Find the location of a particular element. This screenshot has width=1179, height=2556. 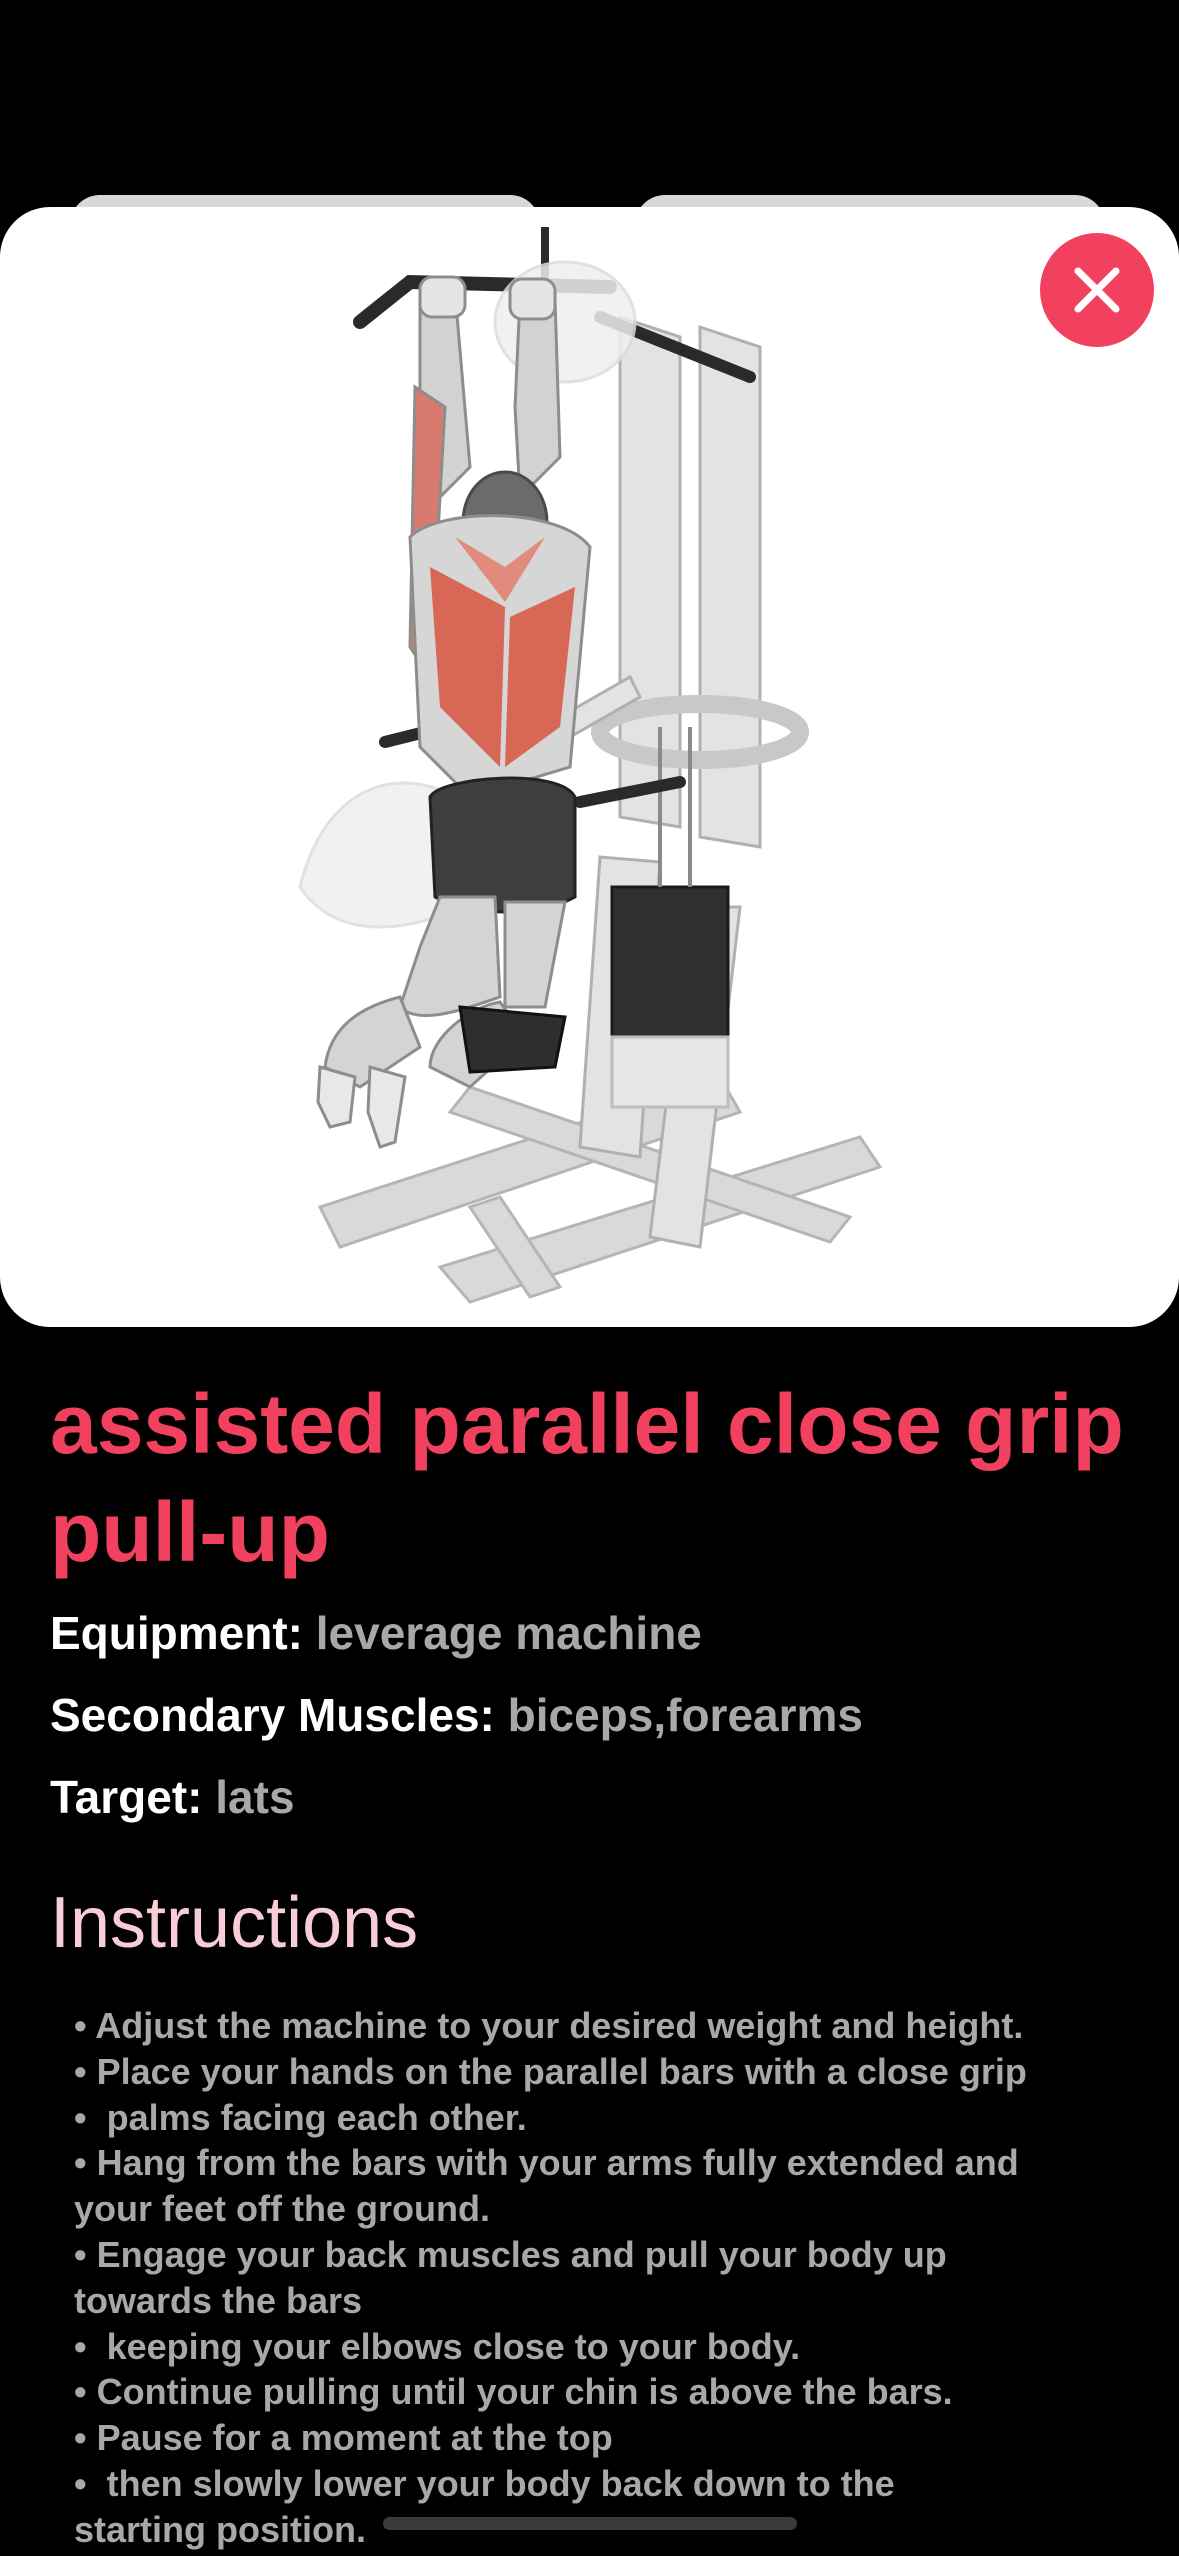

equipment-label: Equipment: is located at coordinates (176, 1633).